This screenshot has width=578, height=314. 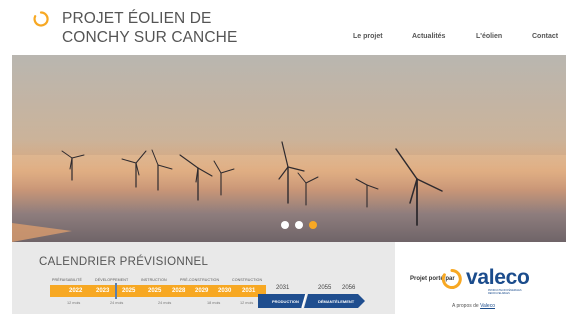 What do you see at coordinates (150, 37) in the screenshot?
I see `site-title-line2: CONCHY SUR CANCHE` at bounding box center [150, 37].